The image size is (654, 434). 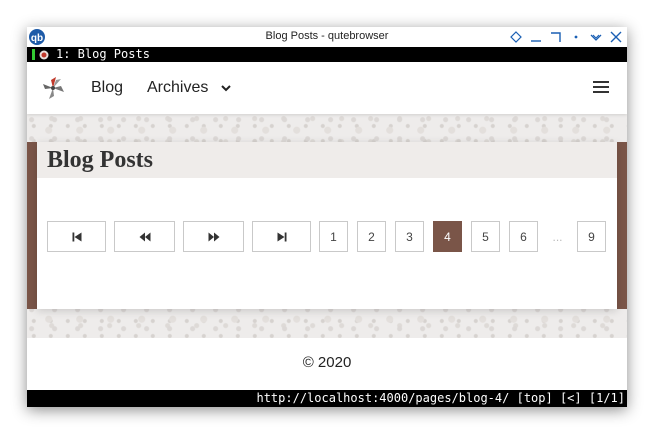 I want to click on nav-archives-dropdown: Archives, so click(x=177, y=88).